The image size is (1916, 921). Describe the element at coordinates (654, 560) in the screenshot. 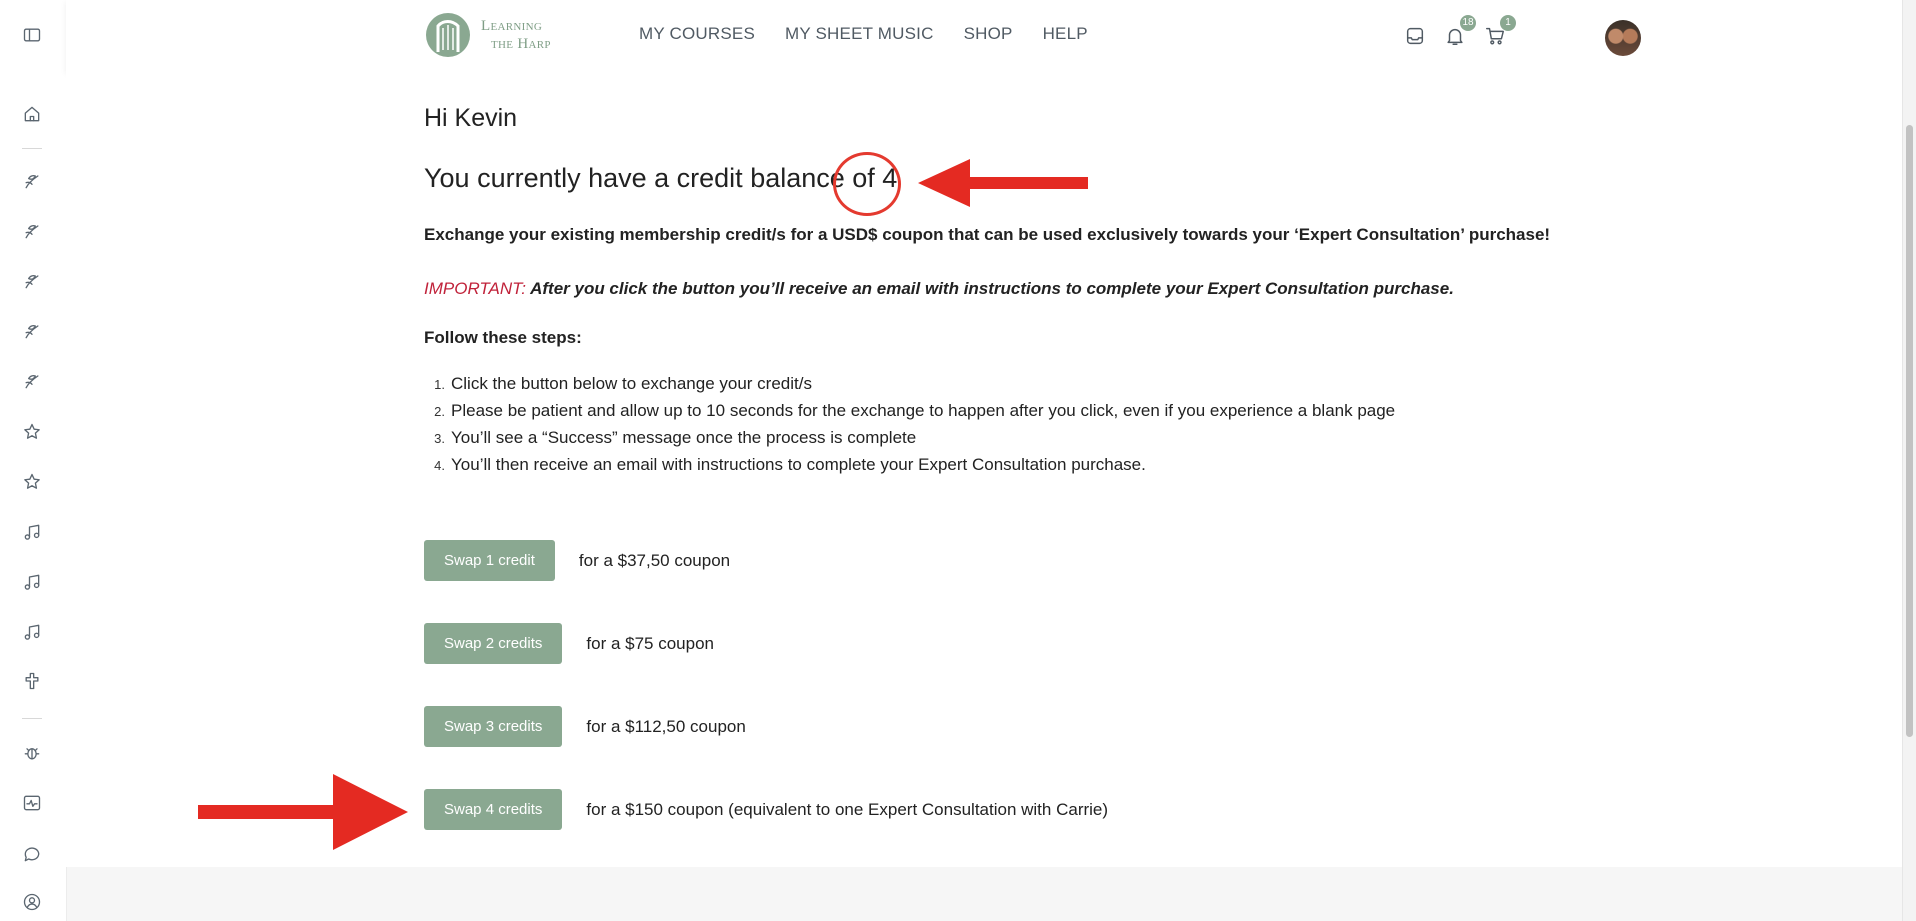

I see `swap-1-description: for a $37,50 coupon` at that location.